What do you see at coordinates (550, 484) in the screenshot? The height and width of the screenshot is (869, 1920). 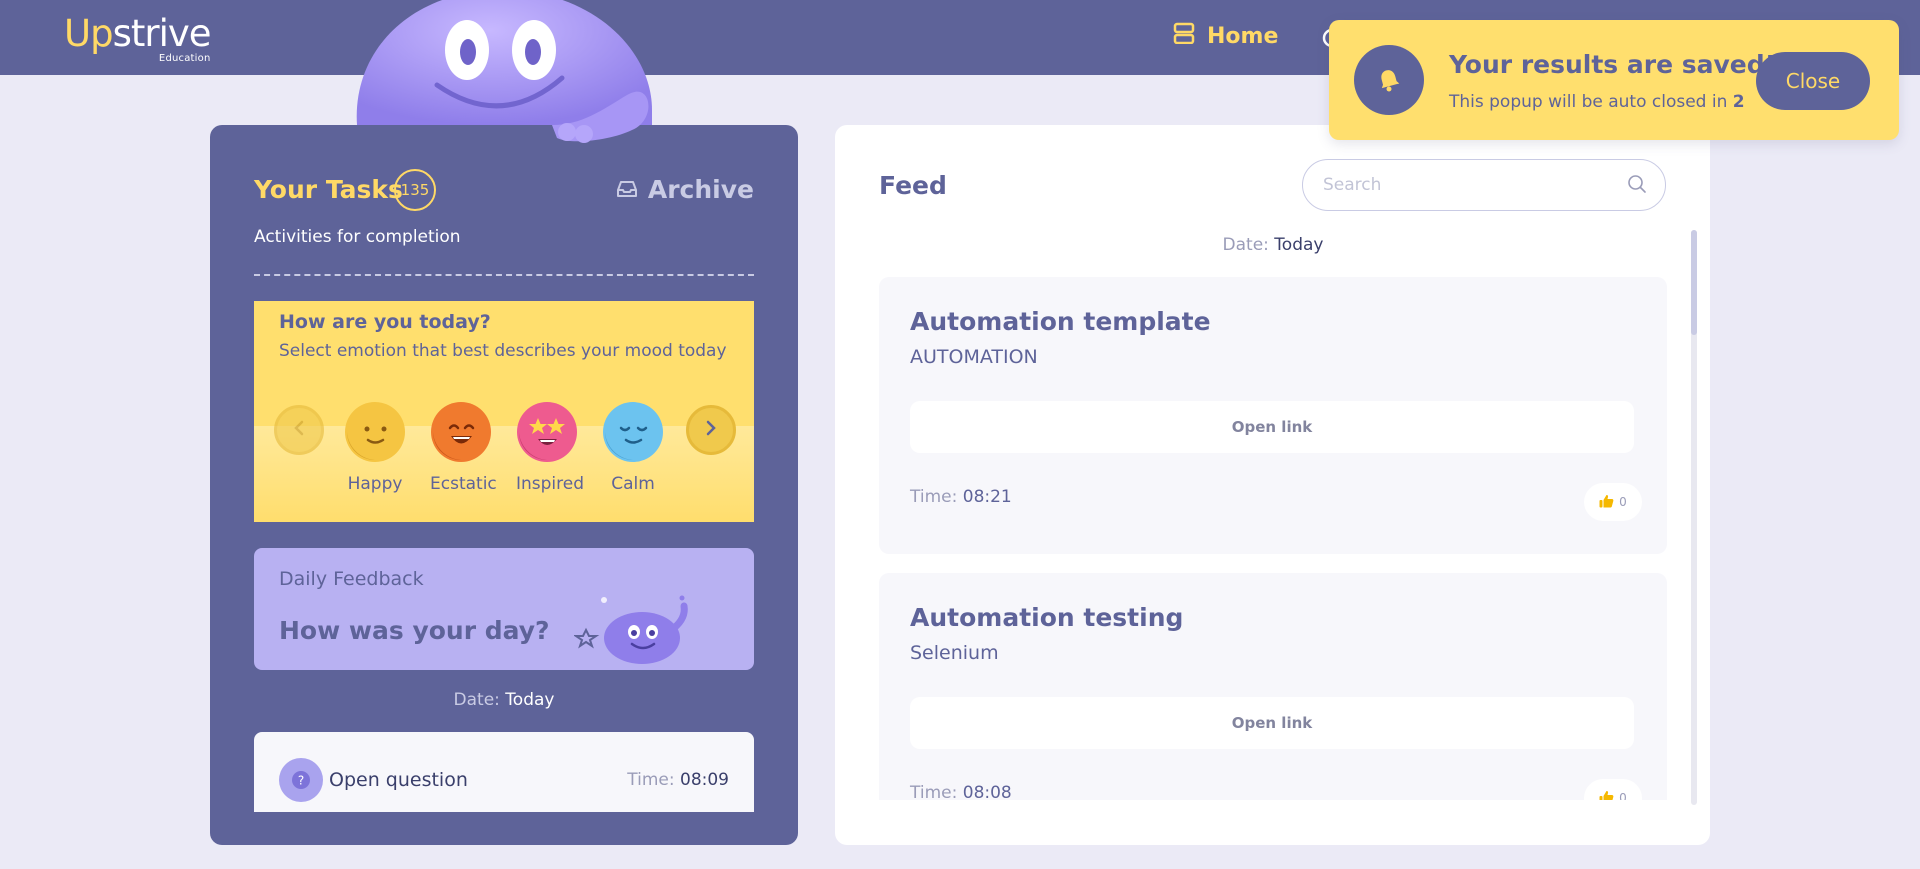 I see `emotion-label: Inspired` at bounding box center [550, 484].